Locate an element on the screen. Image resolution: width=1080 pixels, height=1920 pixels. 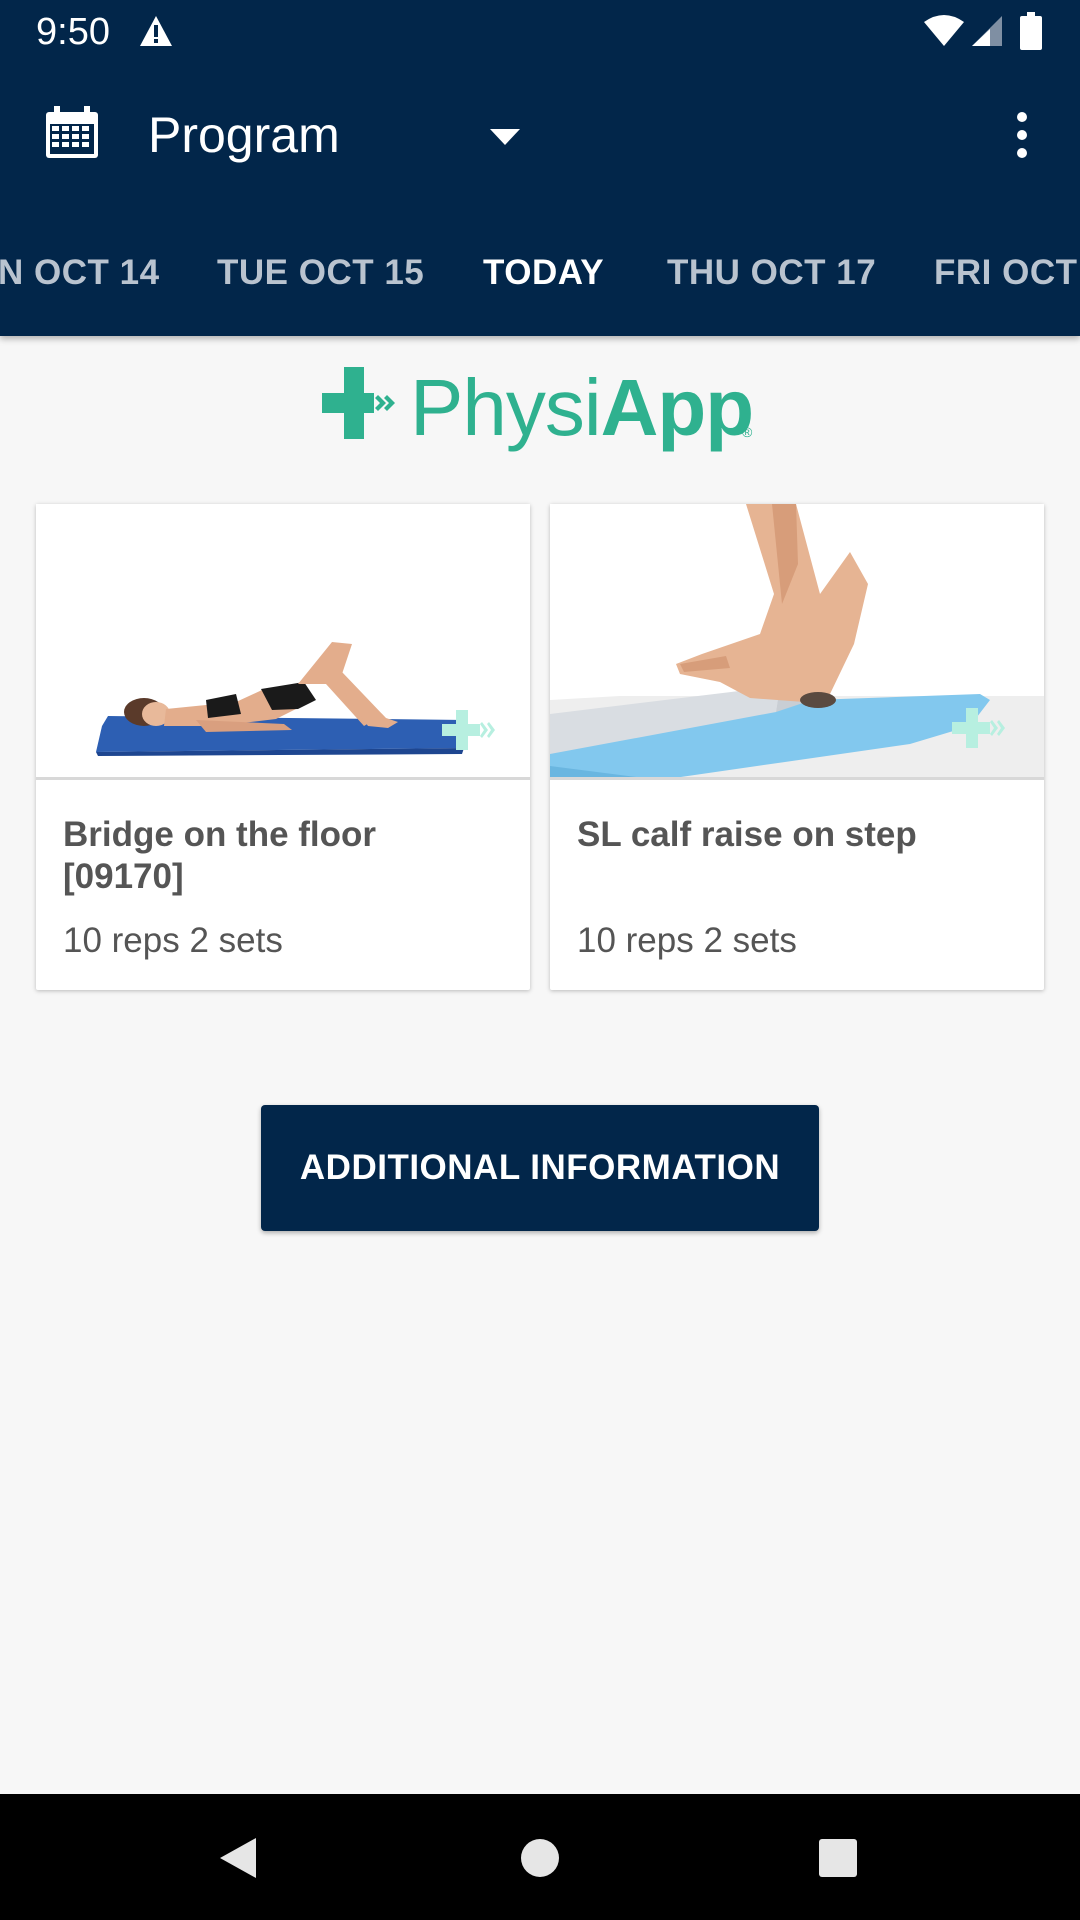
navigation-bar is located at coordinates (540, 1857).